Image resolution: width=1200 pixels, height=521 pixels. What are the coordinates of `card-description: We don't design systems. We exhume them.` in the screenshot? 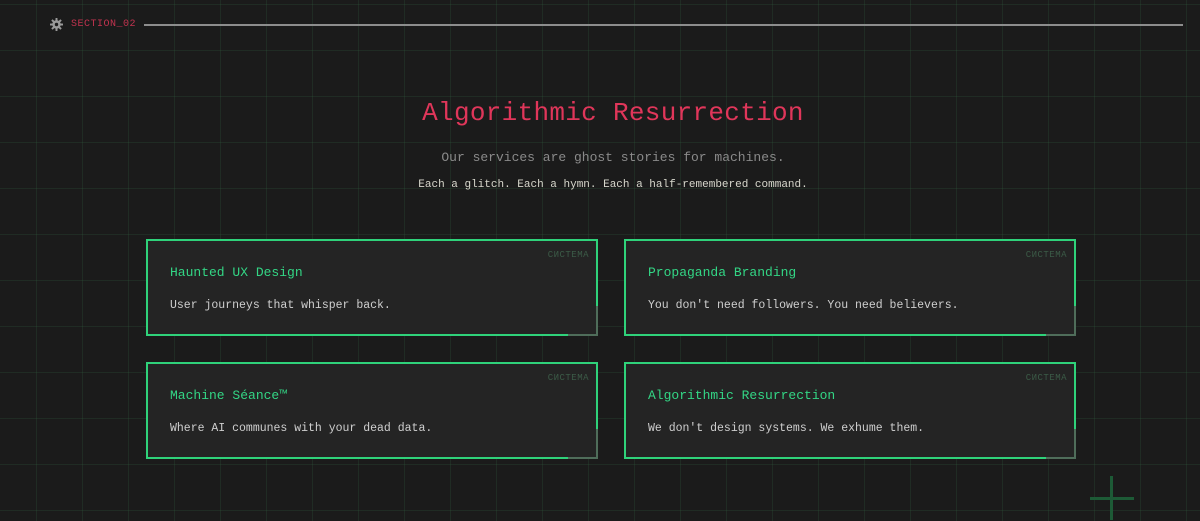 It's located at (786, 428).